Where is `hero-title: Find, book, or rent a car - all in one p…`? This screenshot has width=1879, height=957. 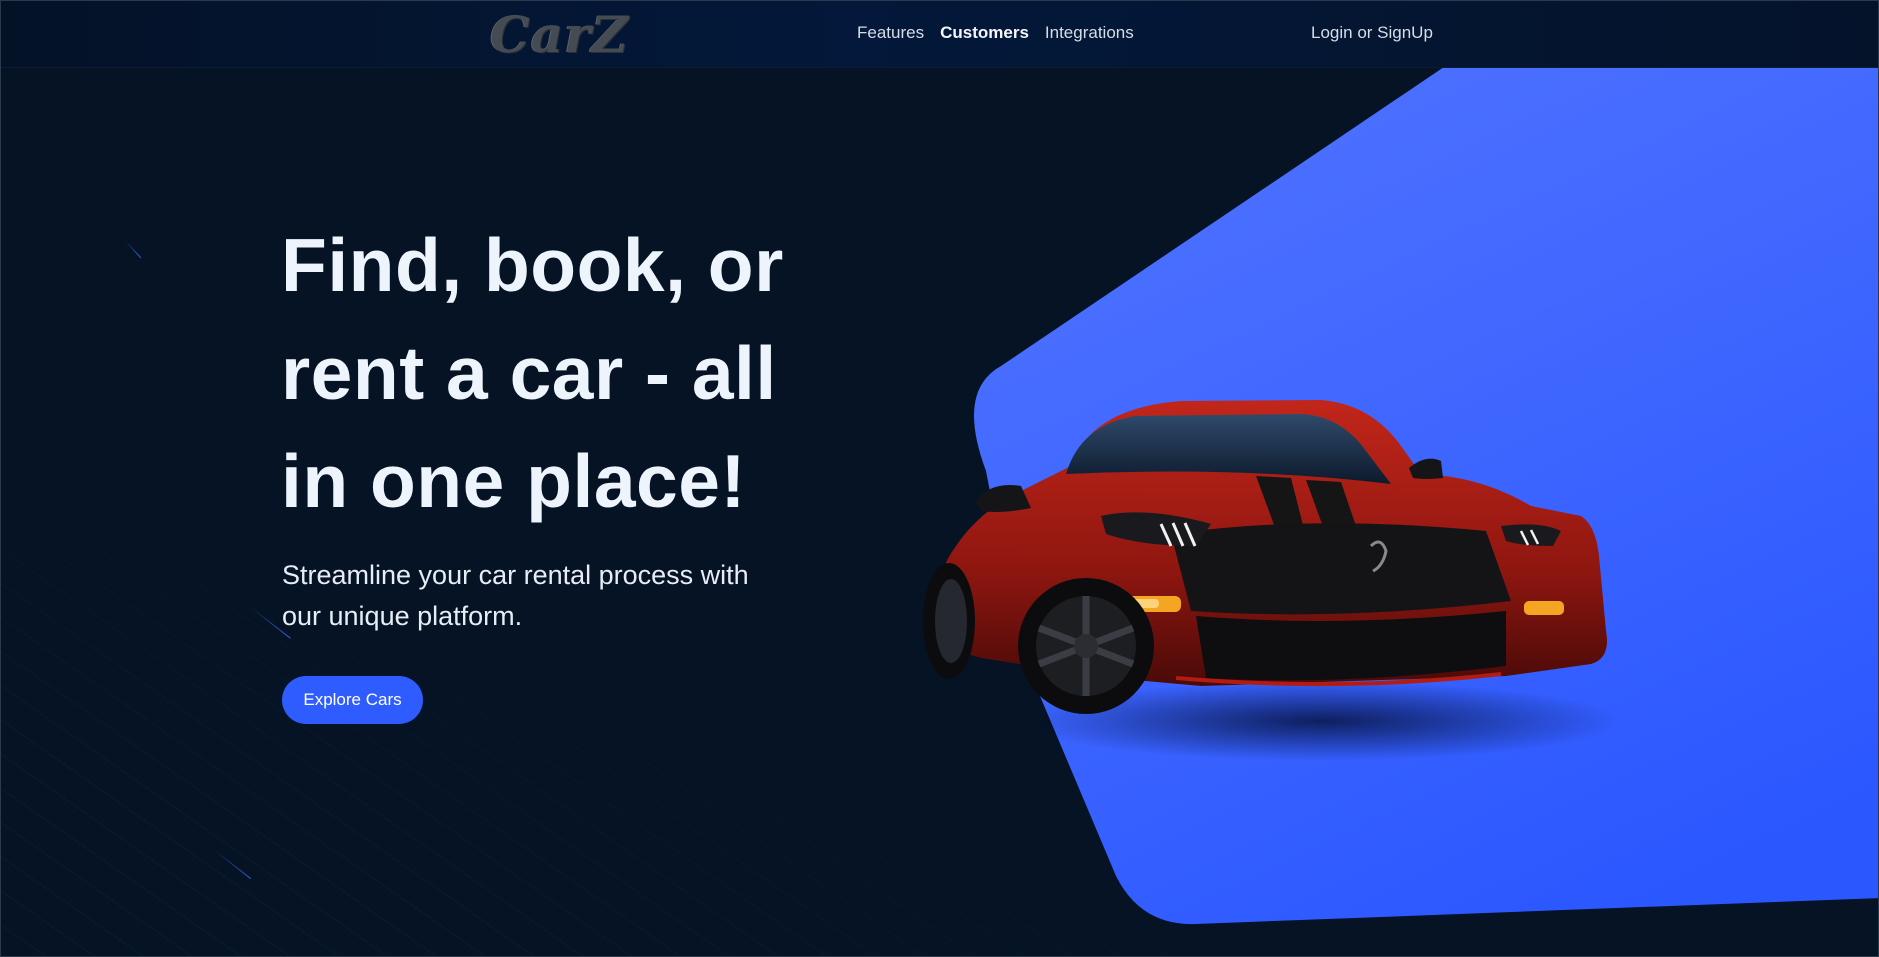
hero-title: Find, book, or rent a car - all in one p… is located at coordinates (532, 373).